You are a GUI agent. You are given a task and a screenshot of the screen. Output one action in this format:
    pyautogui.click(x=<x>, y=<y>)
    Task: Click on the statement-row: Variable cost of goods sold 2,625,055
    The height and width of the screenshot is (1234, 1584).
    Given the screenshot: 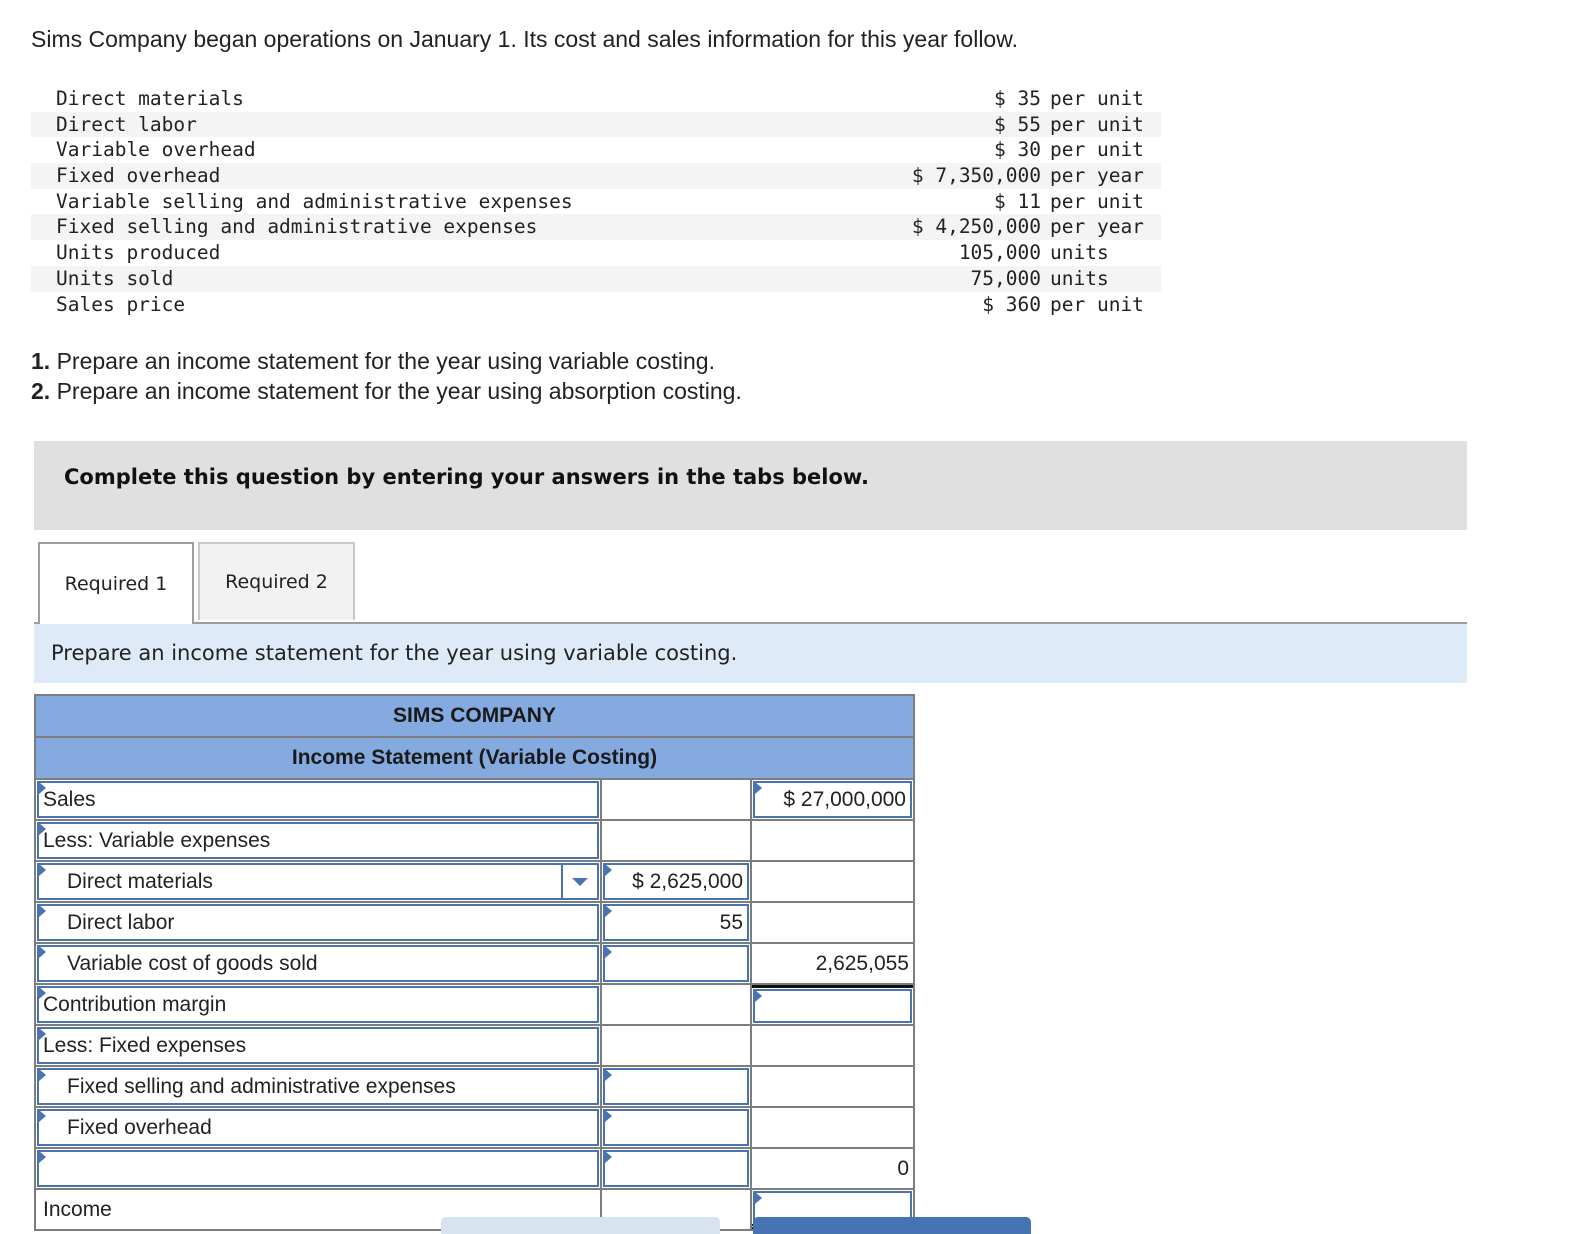 What is the action you would take?
    pyautogui.click(x=474, y=964)
    